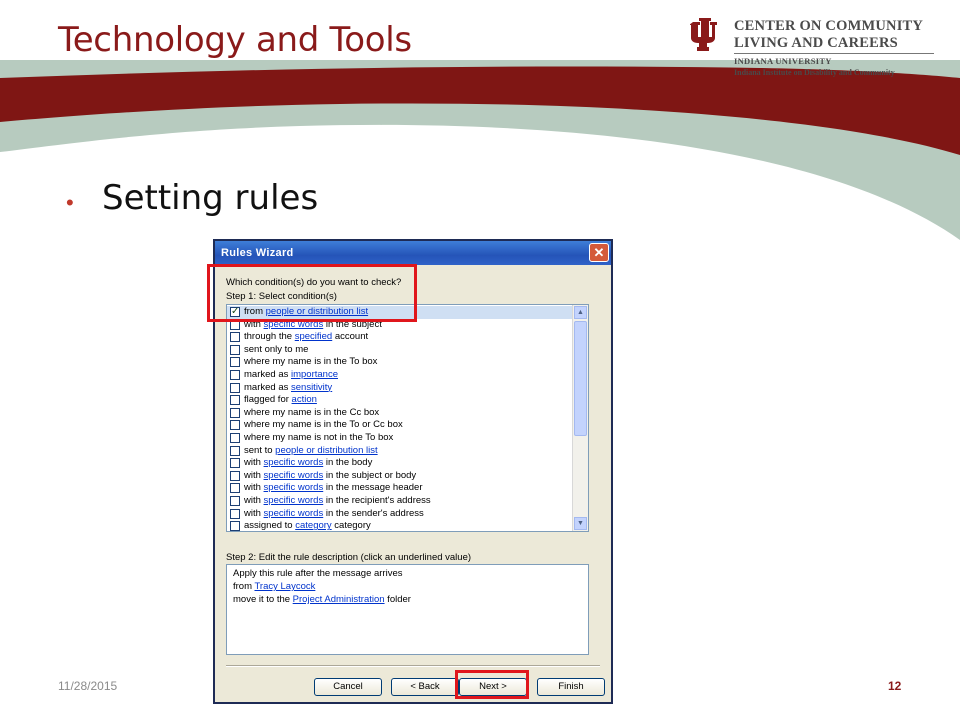 This screenshot has height=720, width=960. What do you see at coordinates (288, 388) in the screenshot?
I see `condition-label: marked as sensitivity` at bounding box center [288, 388].